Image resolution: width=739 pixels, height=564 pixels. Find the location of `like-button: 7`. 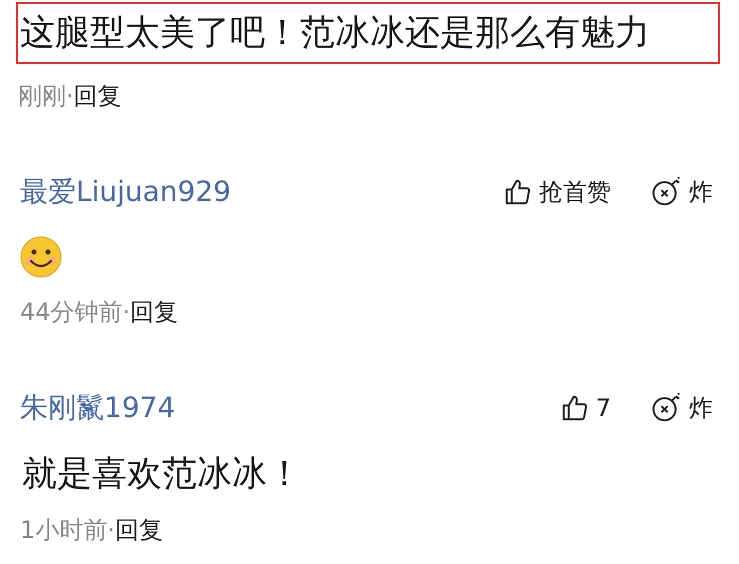

like-button: 7 is located at coordinates (585, 408).